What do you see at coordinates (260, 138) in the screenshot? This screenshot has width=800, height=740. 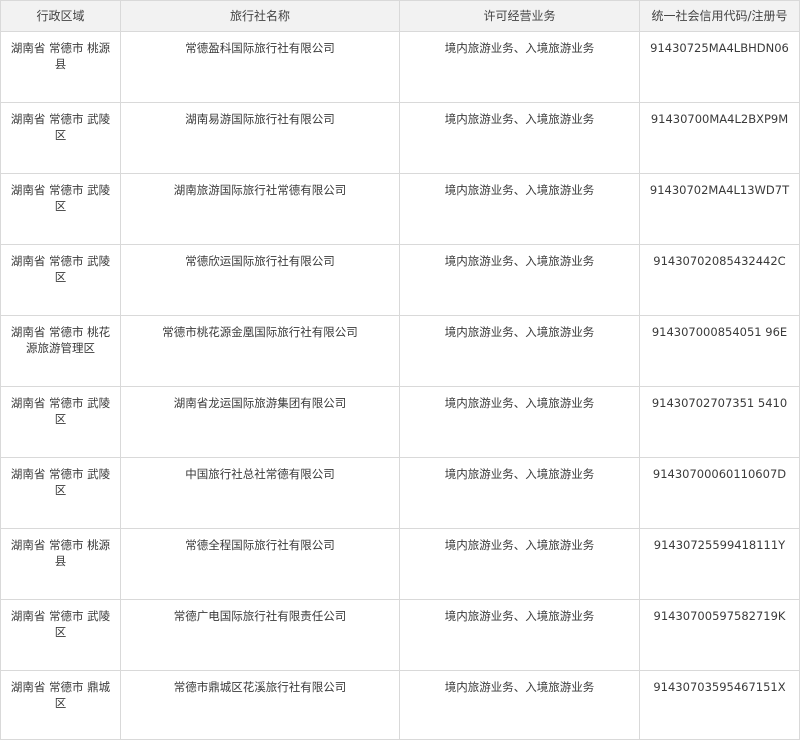 I see `cell-agency-name: 湖南易游国际旅行社有限公司` at bounding box center [260, 138].